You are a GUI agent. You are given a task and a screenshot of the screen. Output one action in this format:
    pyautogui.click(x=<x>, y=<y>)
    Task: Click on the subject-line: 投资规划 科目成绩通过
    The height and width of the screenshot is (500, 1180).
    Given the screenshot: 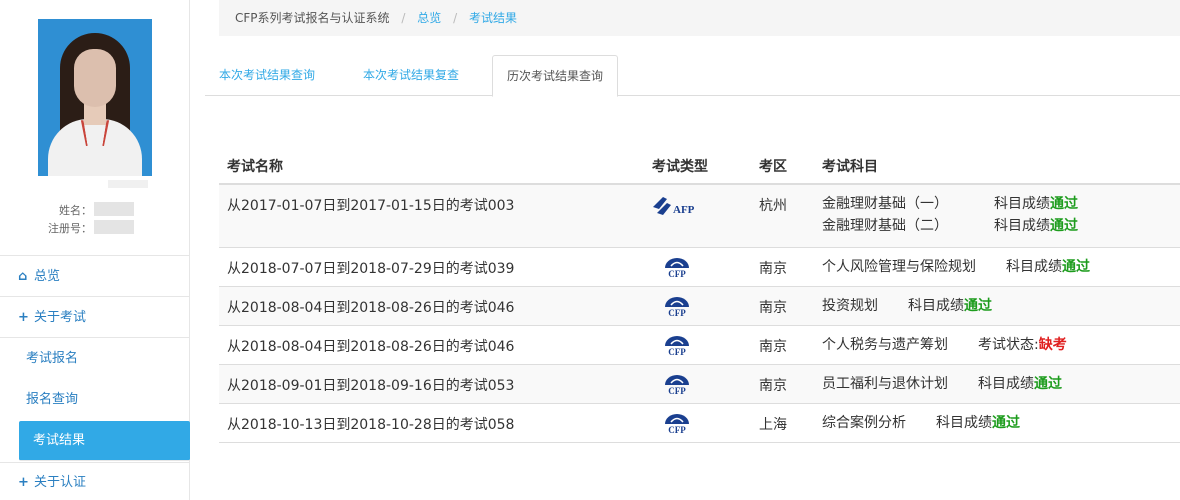 What is the action you would take?
    pyautogui.click(x=907, y=306)
    